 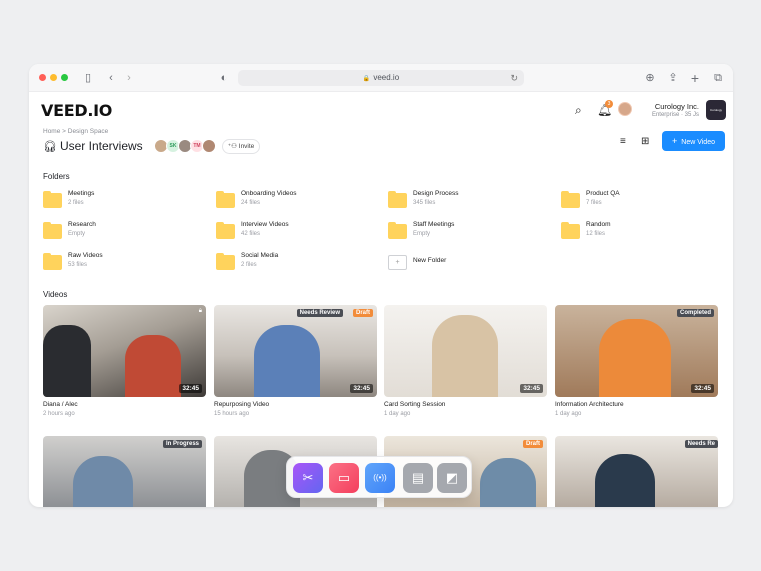 I want to click on folder-name: Staff Meetings, so click(x=434, y=224).